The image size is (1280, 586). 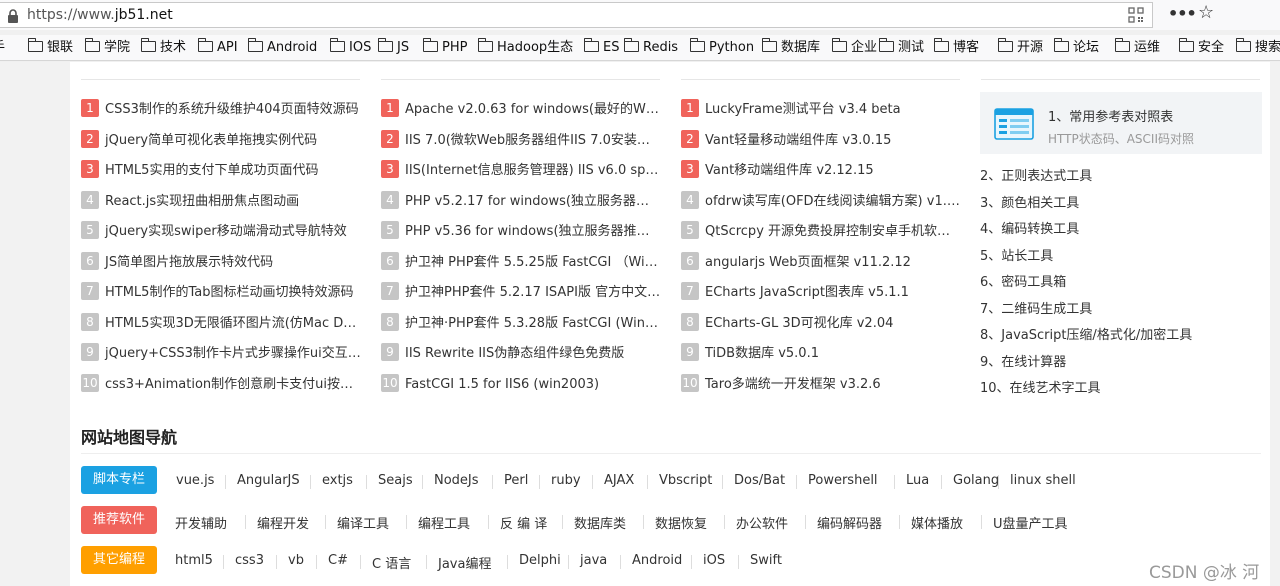 What do you see at coordinates (221, 231) in the screenshot?
I see `list-item: 5 jQuery实现swiper移动端滑动式导航特效` at bounding box center [221, 231].